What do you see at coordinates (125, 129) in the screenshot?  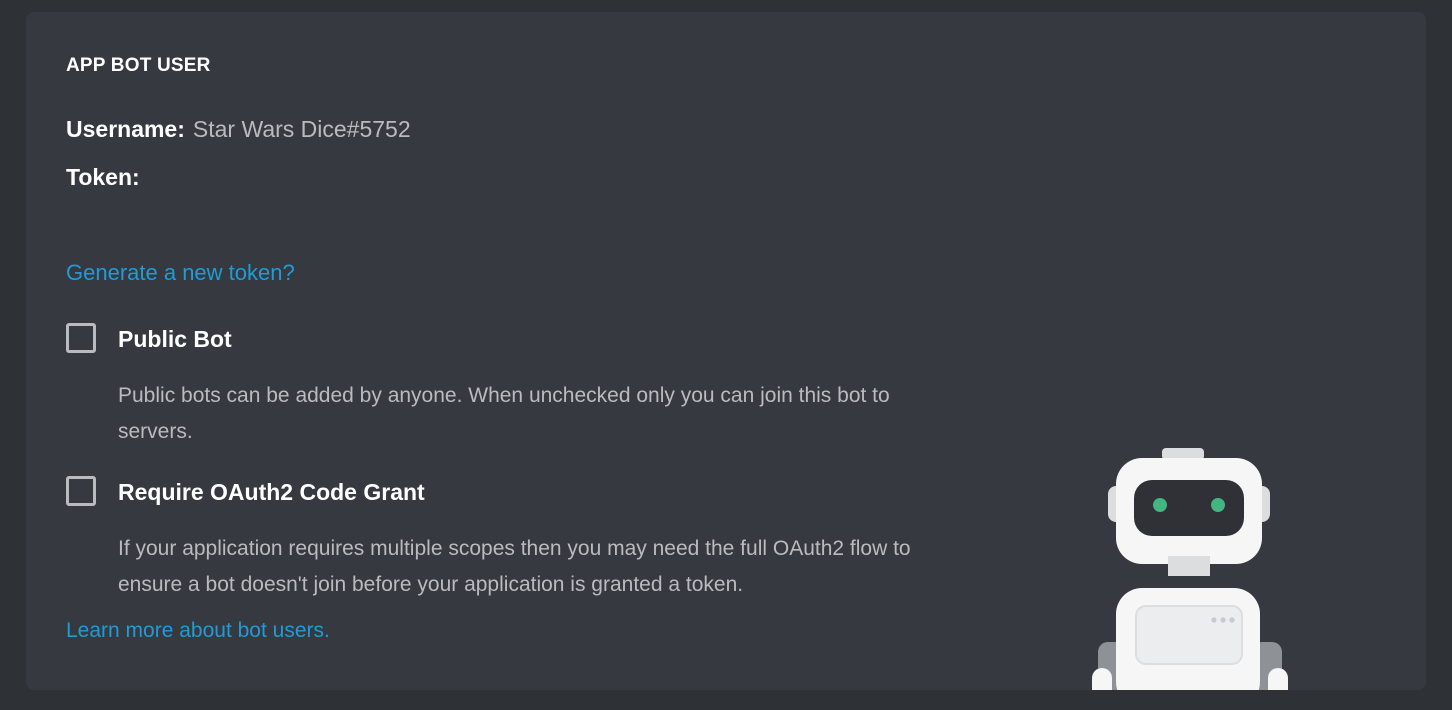 I see `username-label: Username:` at bounding box center [125, 129].